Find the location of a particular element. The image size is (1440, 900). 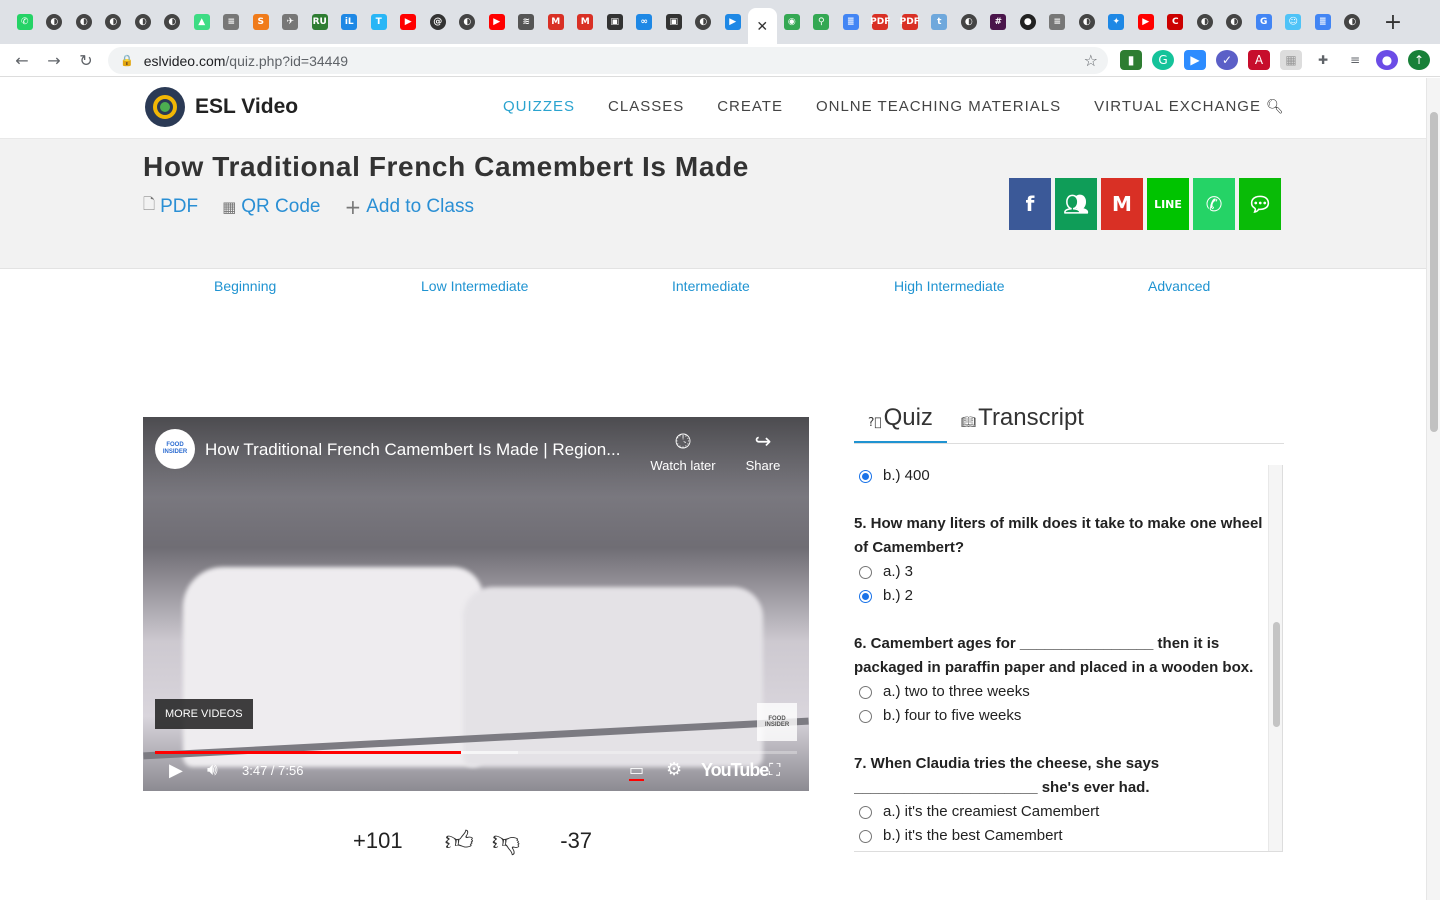

quiz-option: b.) four to five weeks is located at coordinates (1060, 716).